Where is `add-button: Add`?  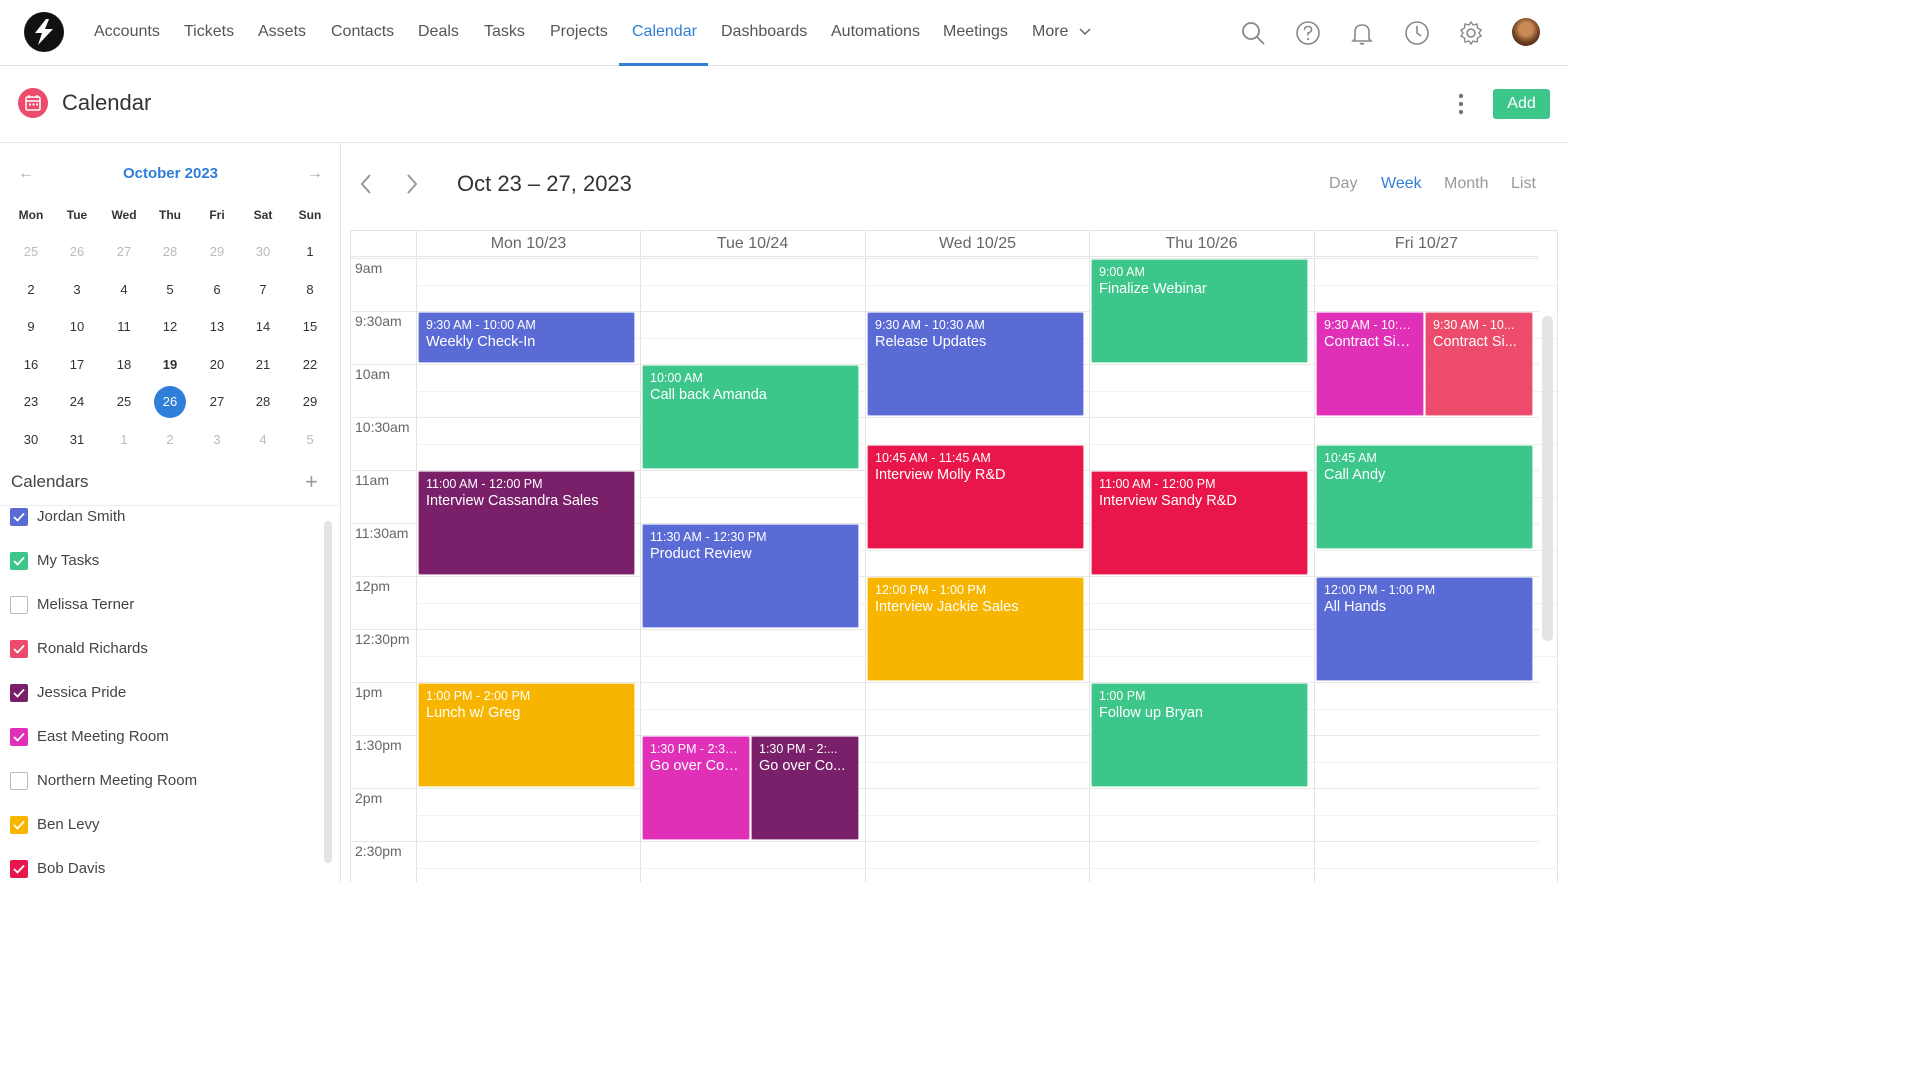
add-button: Add is located at coordinates (1521, 104).